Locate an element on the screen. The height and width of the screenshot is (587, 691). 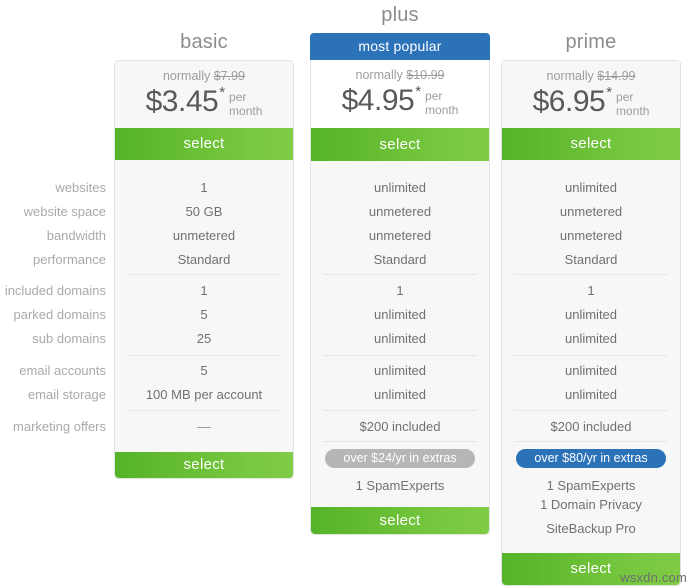
plan-title-prime: prime is located at coordinates (591, 42).